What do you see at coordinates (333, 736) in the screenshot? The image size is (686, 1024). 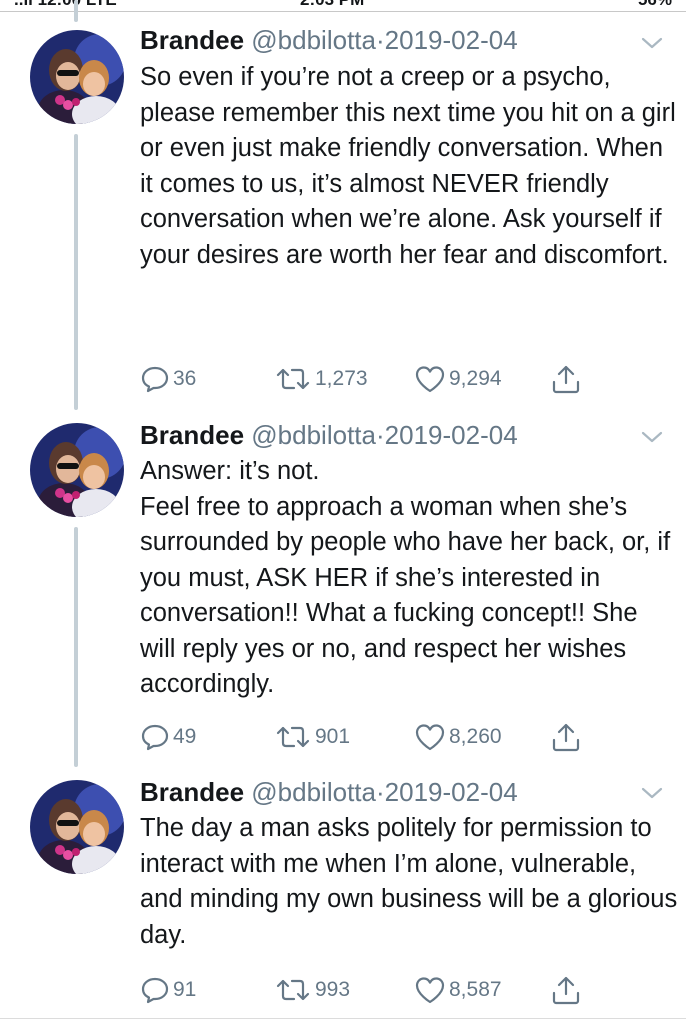 I see `retweet-count: 901` at bounding box center [333, 736].